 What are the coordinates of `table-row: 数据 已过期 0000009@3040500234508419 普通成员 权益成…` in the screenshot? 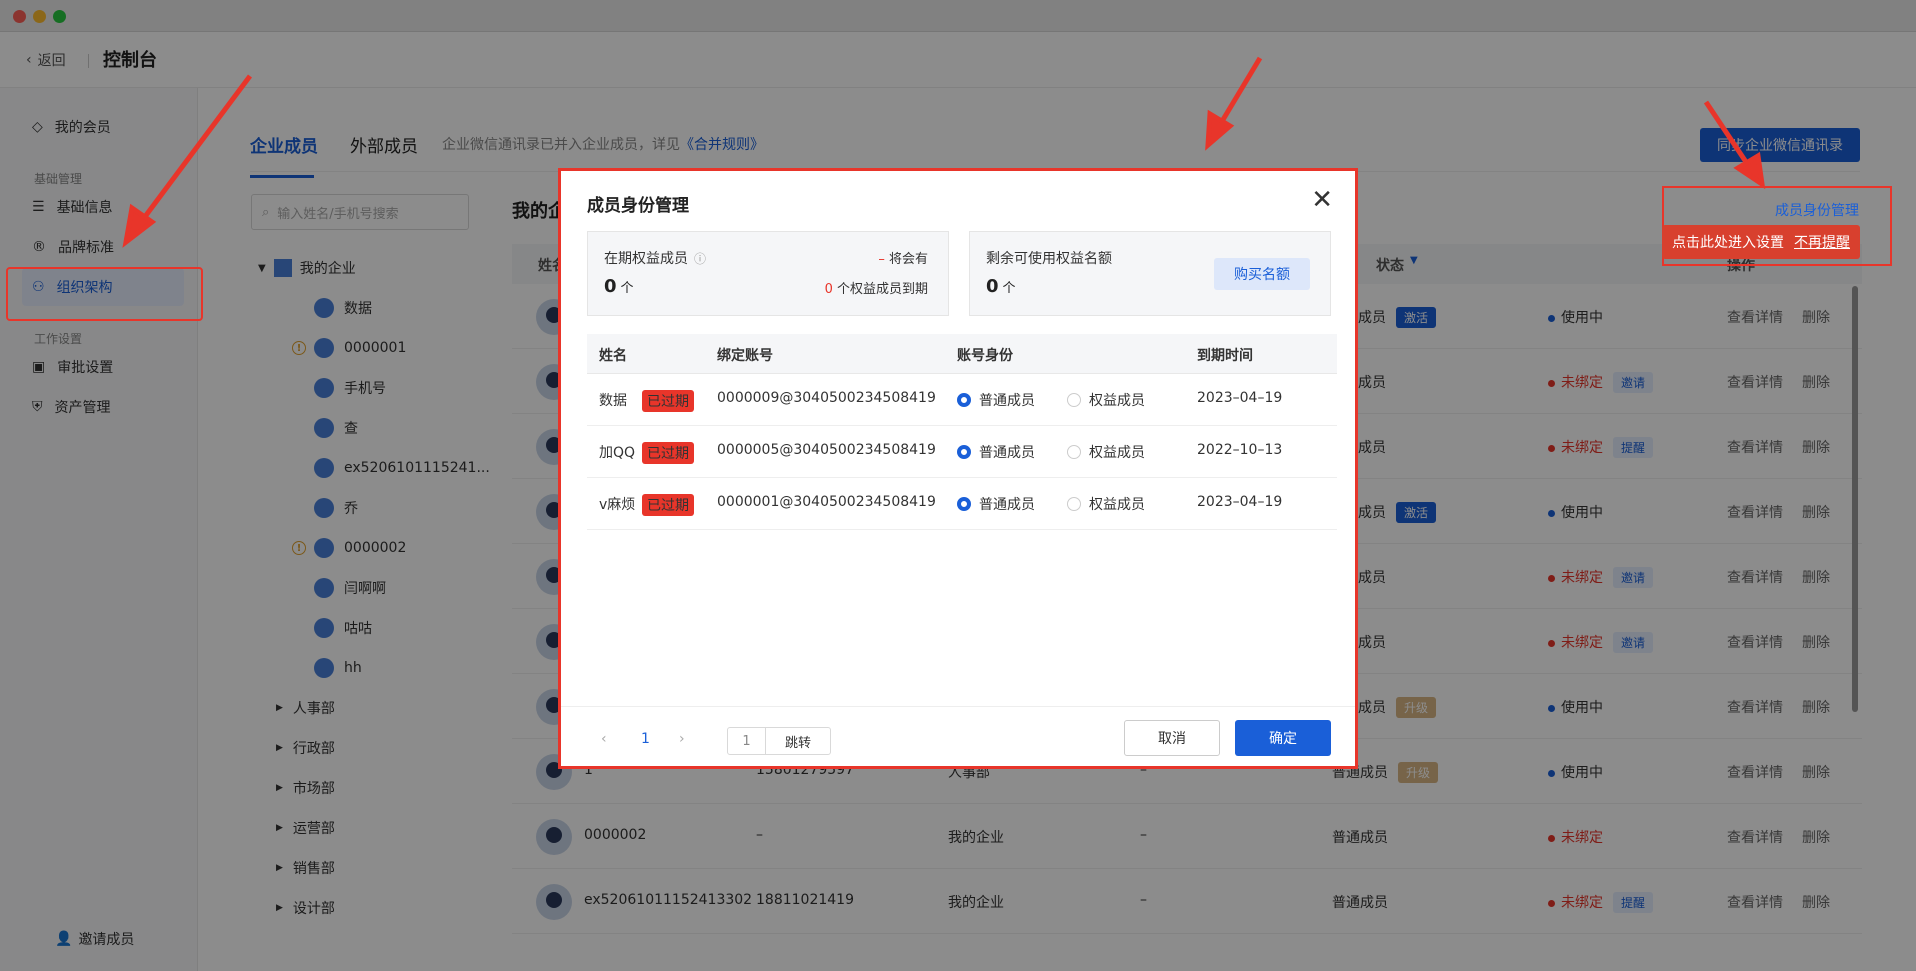 It's located at (962, 400).